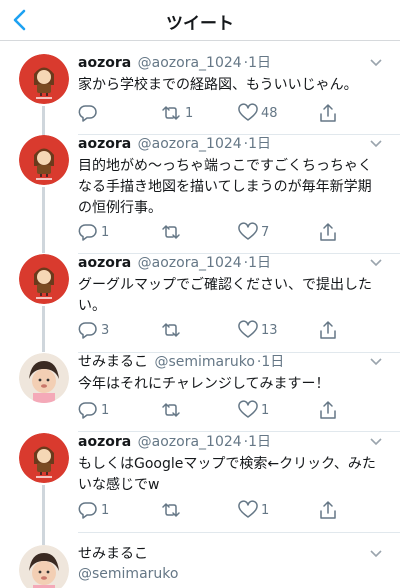  I want to click on top-bar: ツイート, so click(200, 20).